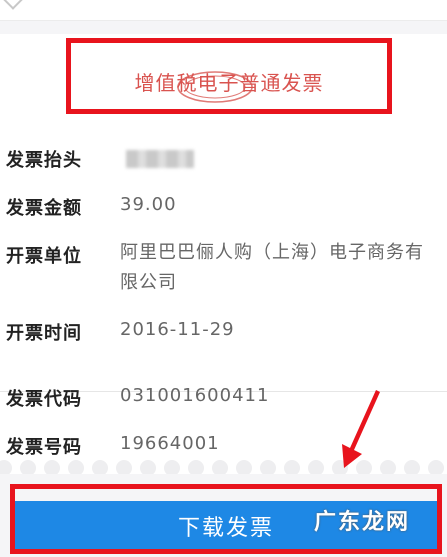 The image size is (447, 557). What do you see at coordinates (160, 159) in the screenshot?
I see `redacted-value` at bounding box center [160, 159].